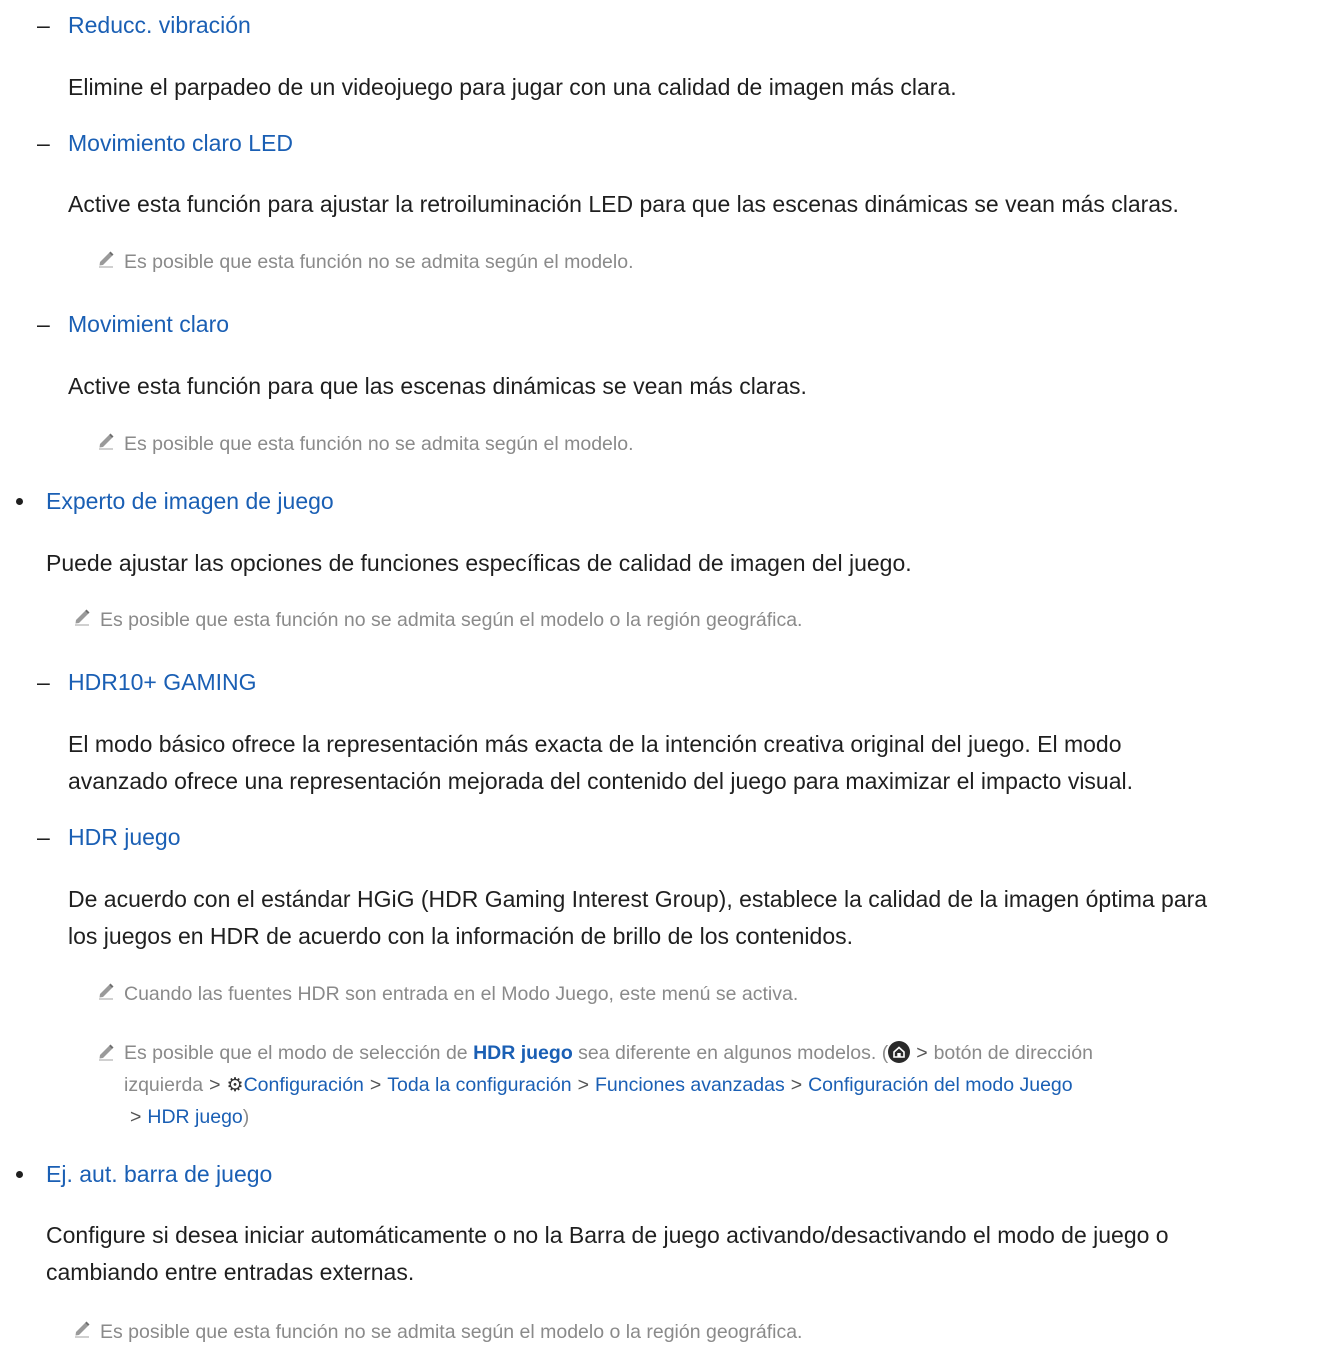  What do you see at coordinates (159, 1174) in the screenshot?
I see `ej-aut-barra-juego-title: Ej. aut. barra de juego` at bounding box center [159, 1174].